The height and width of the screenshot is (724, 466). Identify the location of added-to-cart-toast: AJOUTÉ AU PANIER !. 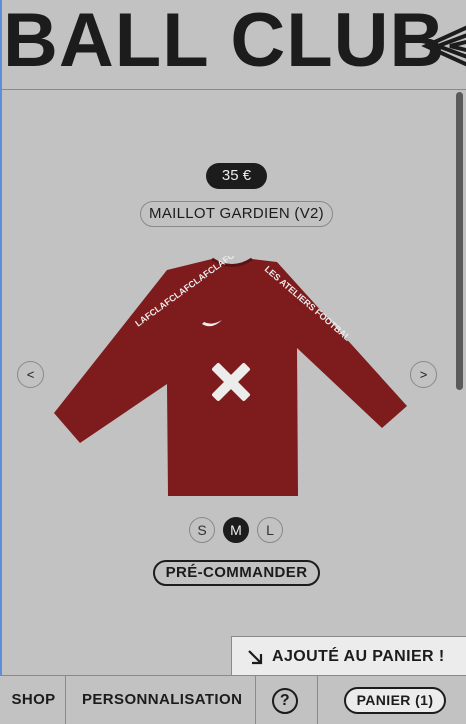
(348, 656).